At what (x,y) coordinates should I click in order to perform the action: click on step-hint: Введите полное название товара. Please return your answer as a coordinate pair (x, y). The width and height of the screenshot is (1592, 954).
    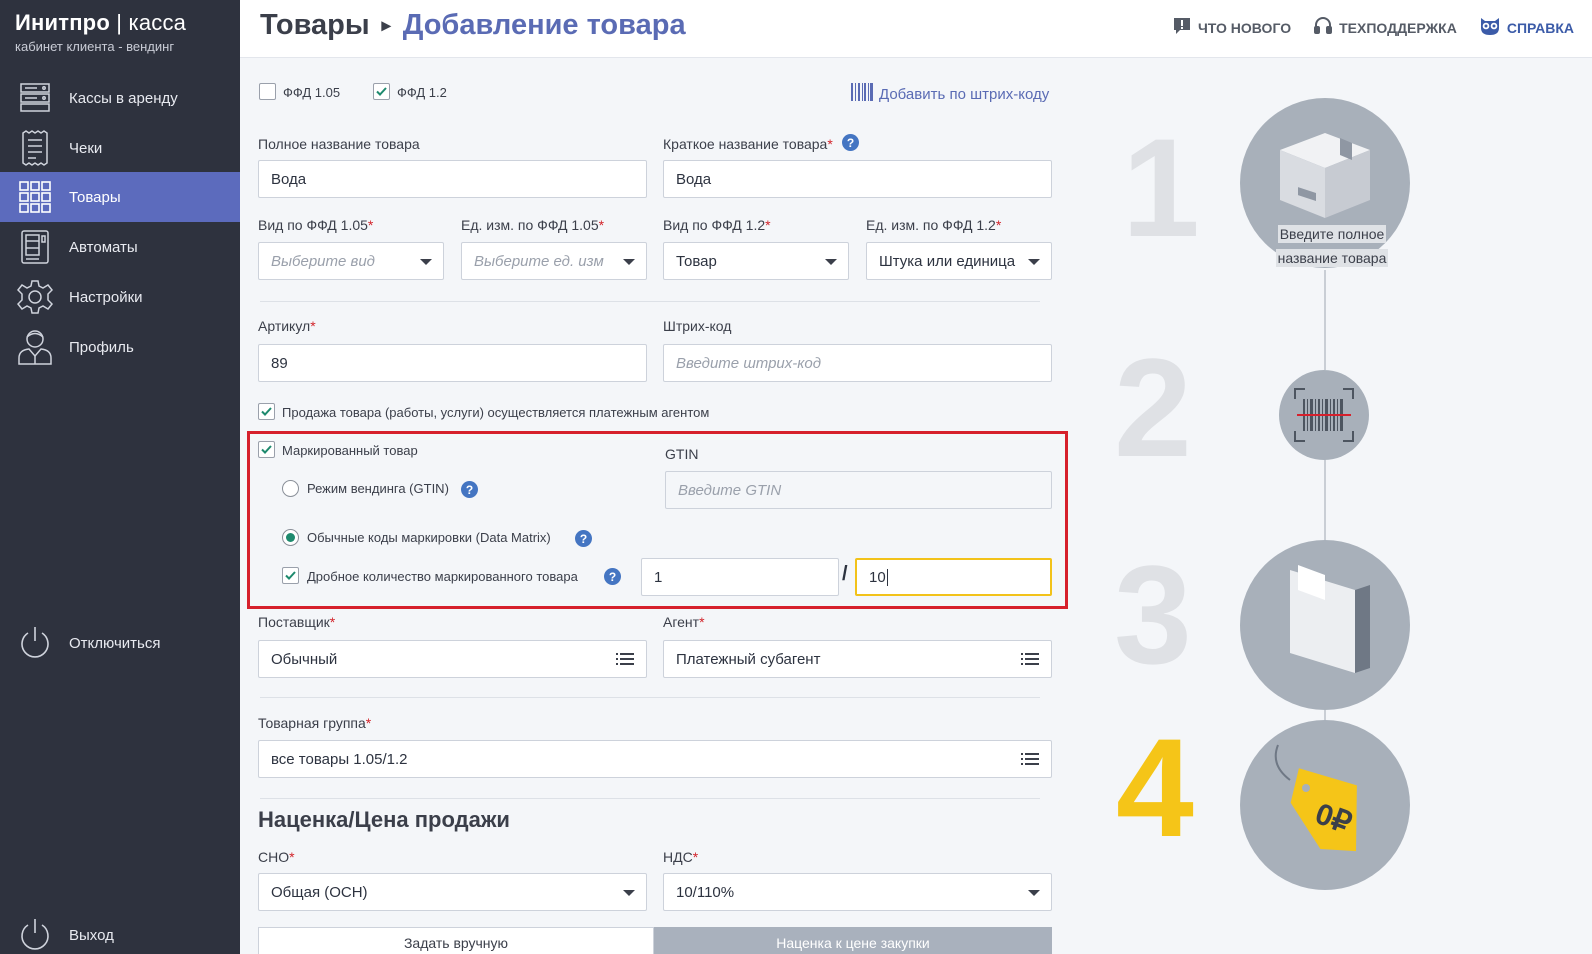
    Looking at the image, I should click on (1332, 246).